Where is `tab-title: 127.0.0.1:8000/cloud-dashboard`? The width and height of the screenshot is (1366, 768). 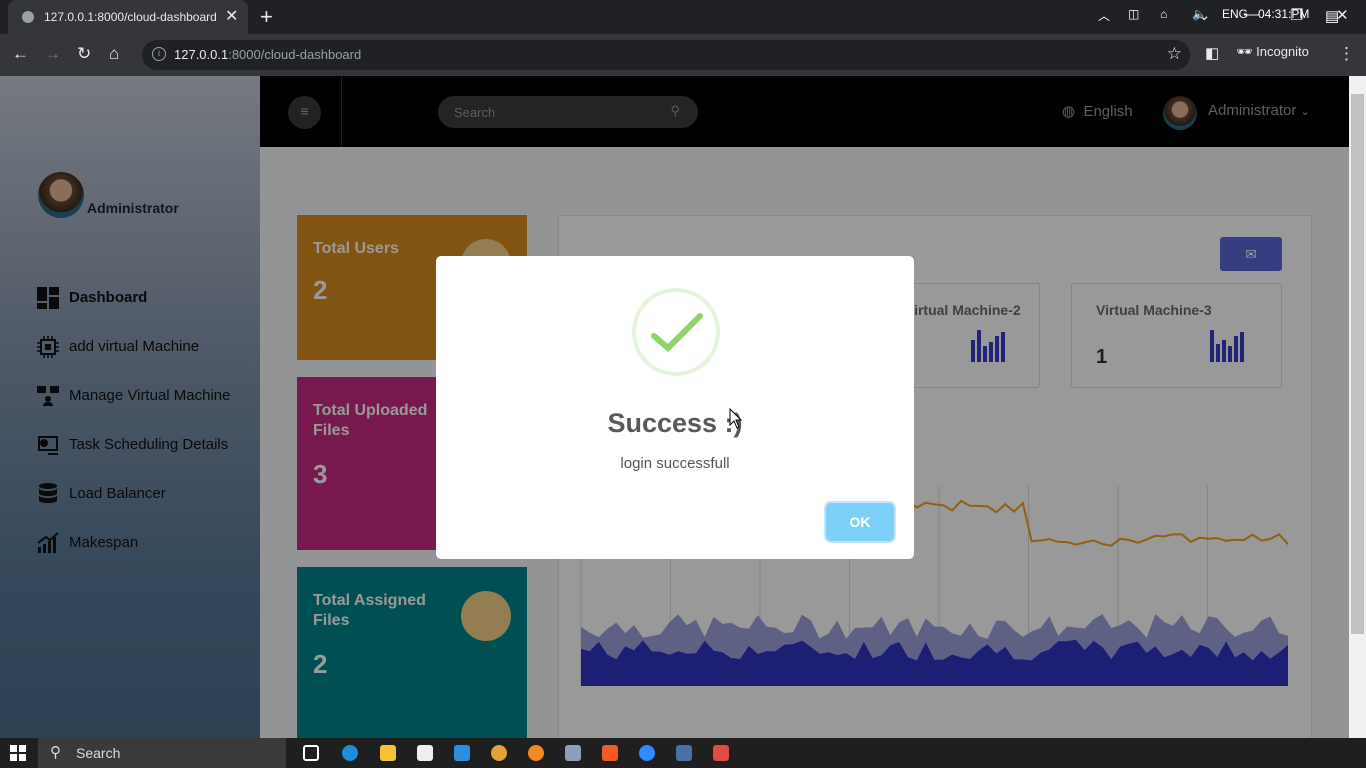
tab-title: 127.0.0.1:8000/cloud-dashboard is located at coordinates (130, 17).